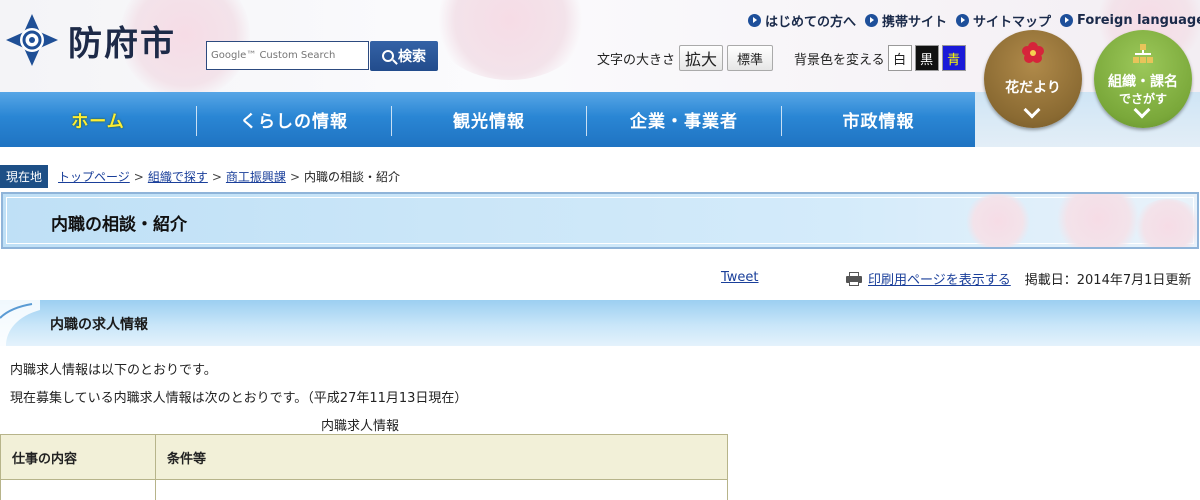 This screenshot has height=500, width=1200. I want to click on search-input, so click(287, 55).